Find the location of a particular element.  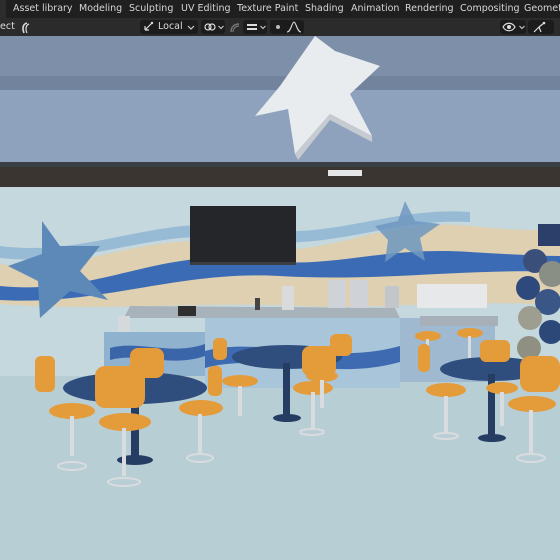

table-post is located at coordinates (286, 389).